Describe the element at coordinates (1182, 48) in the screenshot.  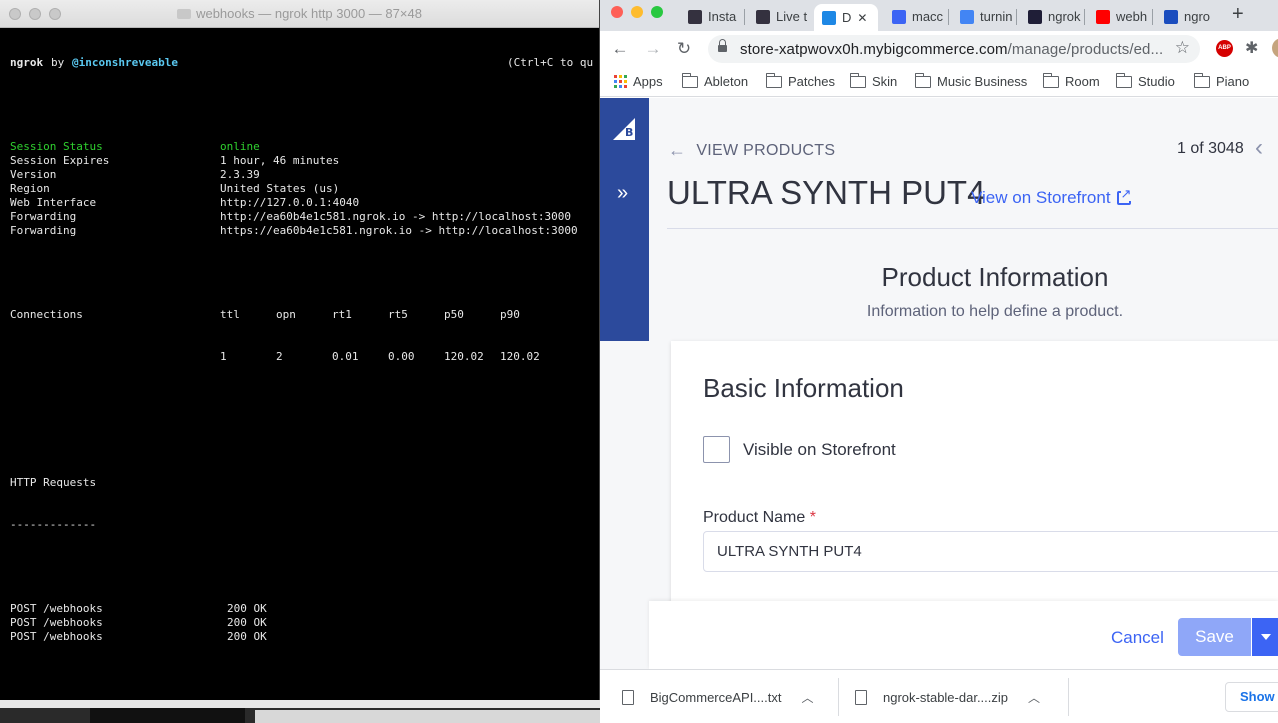
I see `bookmark-star-icon: ☆` at that location.